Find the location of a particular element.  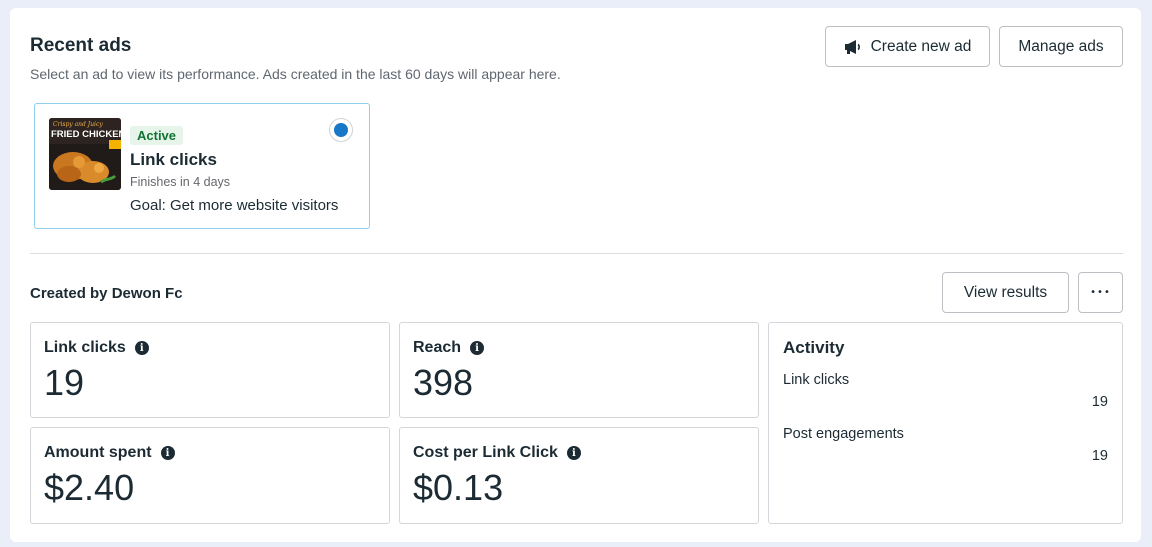

ad-name: Link clicks is located at coordinates (173, 159).